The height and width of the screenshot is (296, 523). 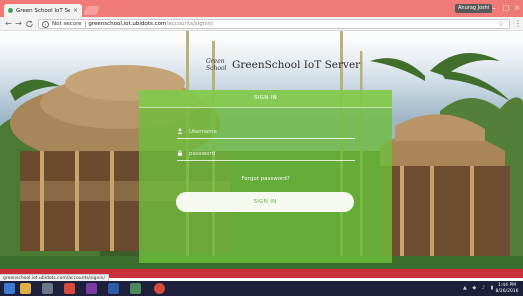 I want to click on browser-tab: Green School IoT Server ×, so click(x=43, y=10).